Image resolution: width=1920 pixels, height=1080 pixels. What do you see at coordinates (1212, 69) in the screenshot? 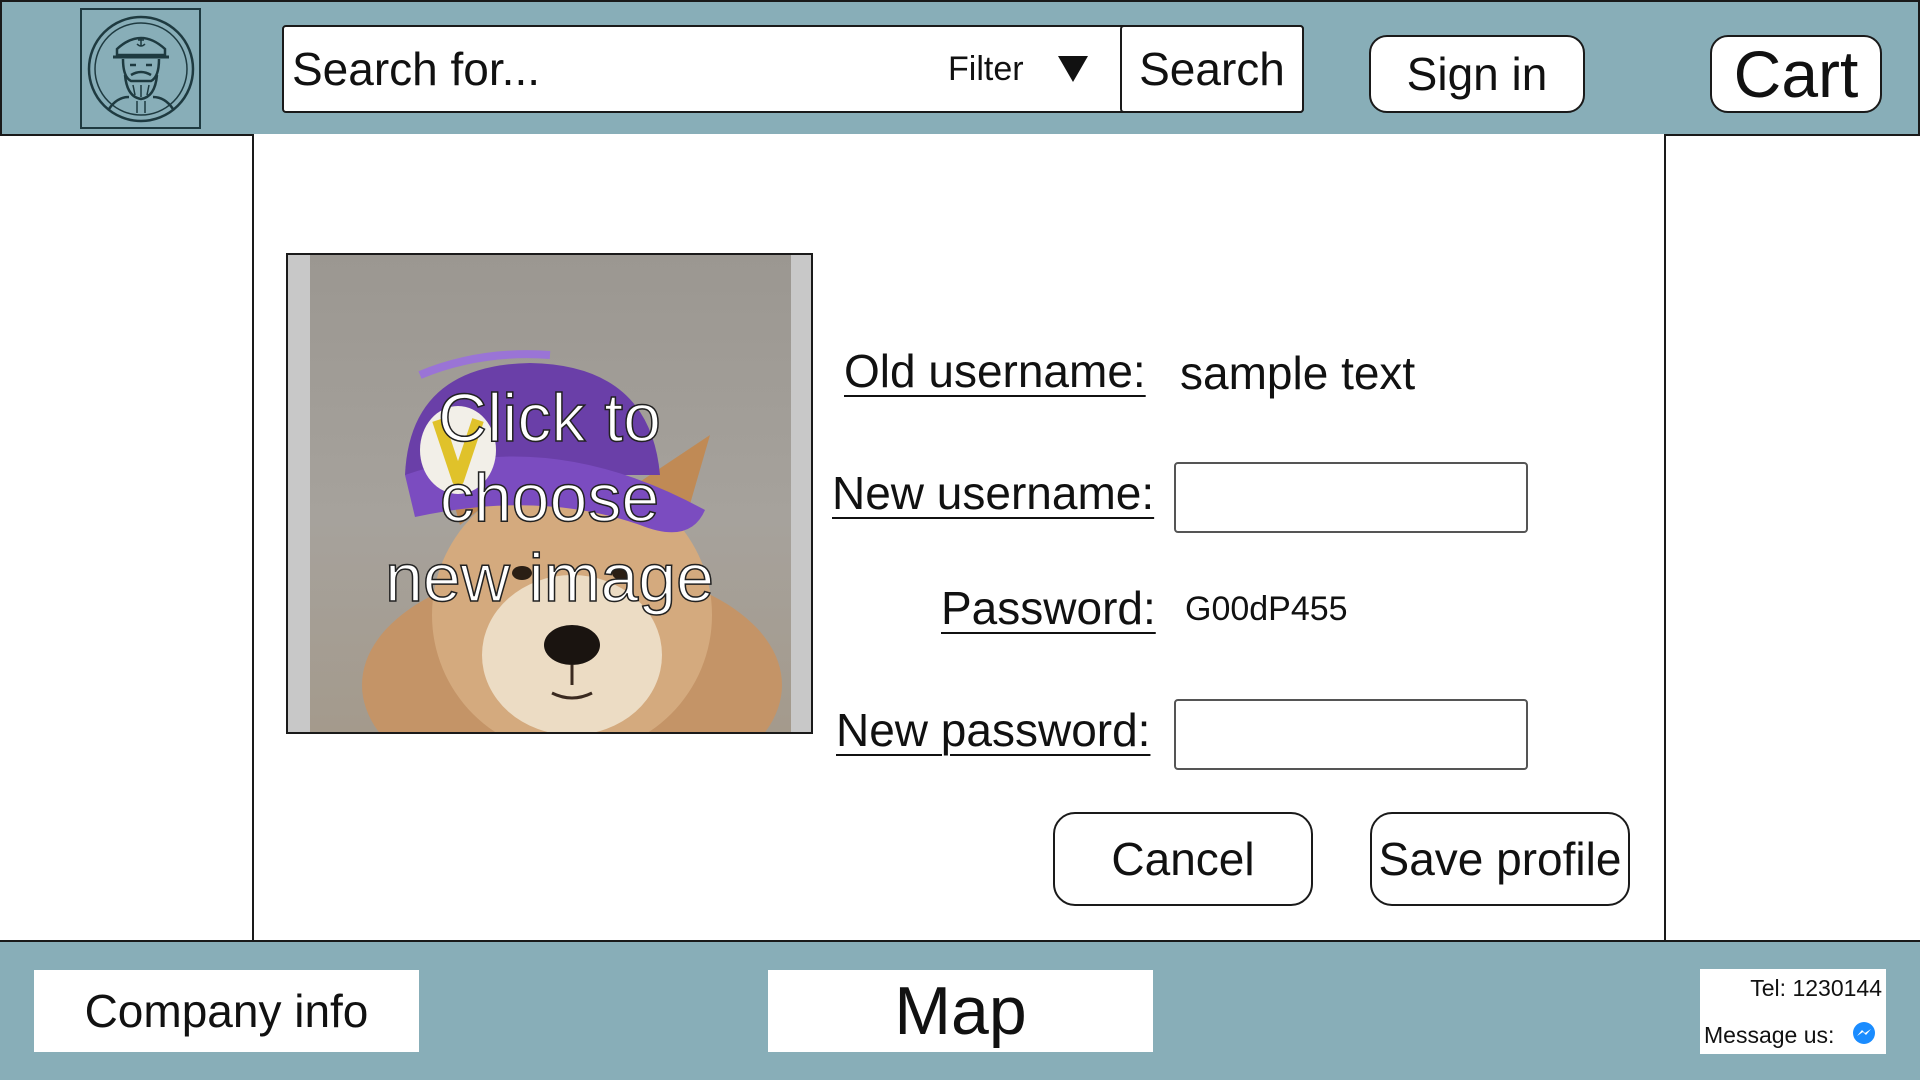
I see `search-button: Search` at bounding box center [1212, 69].